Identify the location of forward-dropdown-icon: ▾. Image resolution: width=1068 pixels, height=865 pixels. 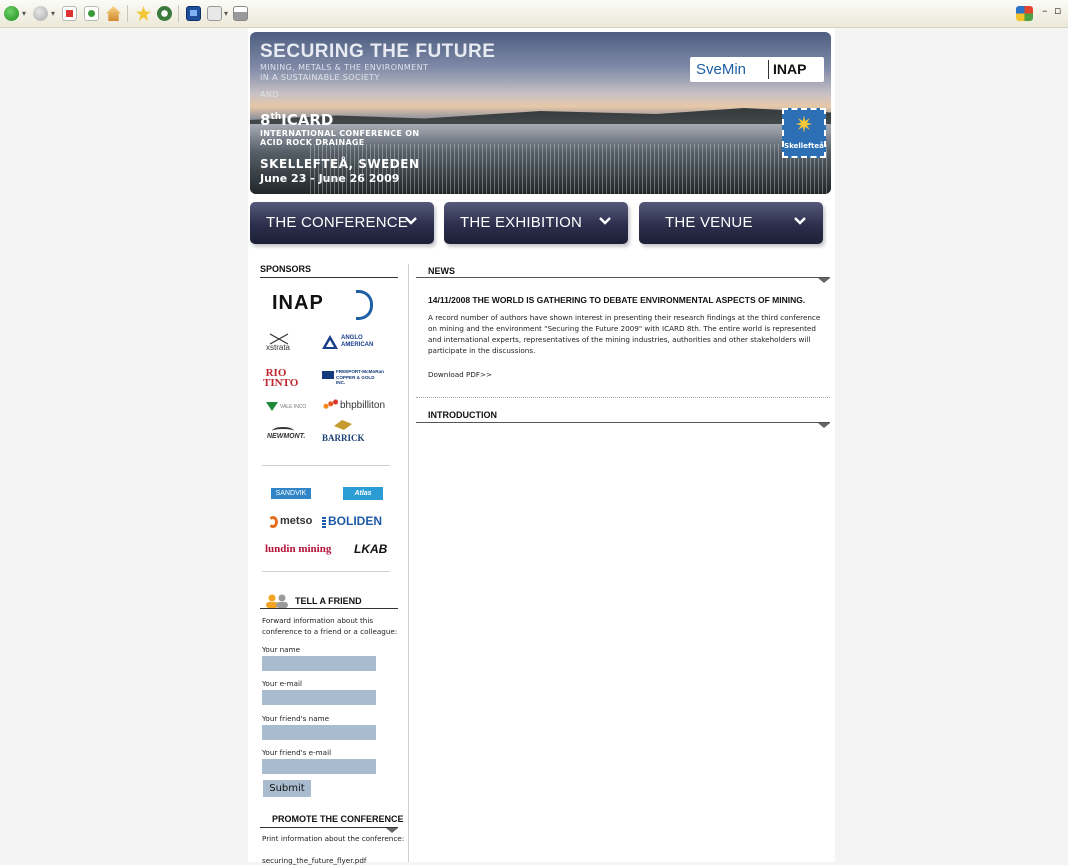
(53, 13).